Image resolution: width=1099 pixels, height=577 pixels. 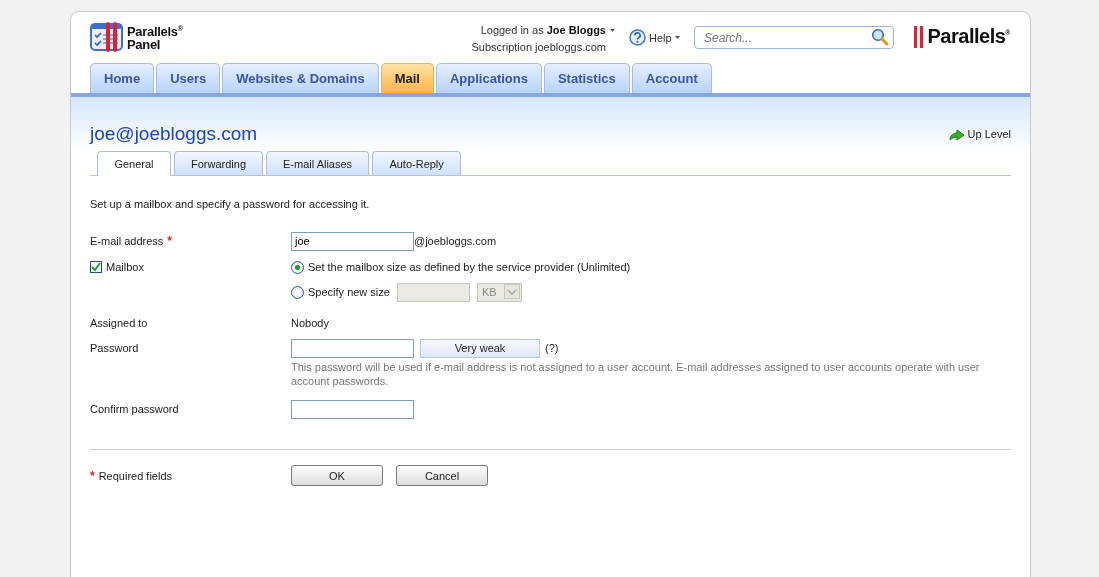 I want to click on logged-in-user: Logged in as Joe Bloggs, so click(x=543, y=30).